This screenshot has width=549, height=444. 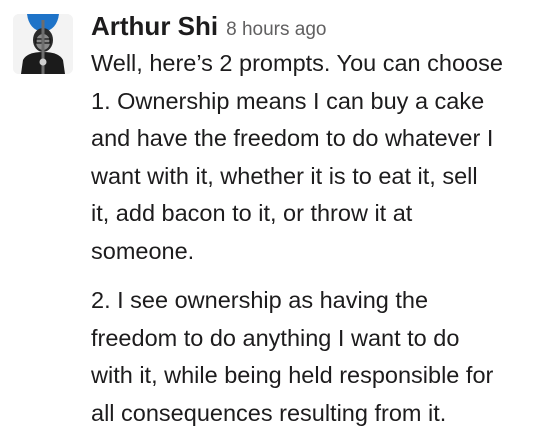 What do you see at coordinates (275, 337) in the screenshot?
I see `message-line: freedom to do anything I want to do` at bounding box center [275, 337].